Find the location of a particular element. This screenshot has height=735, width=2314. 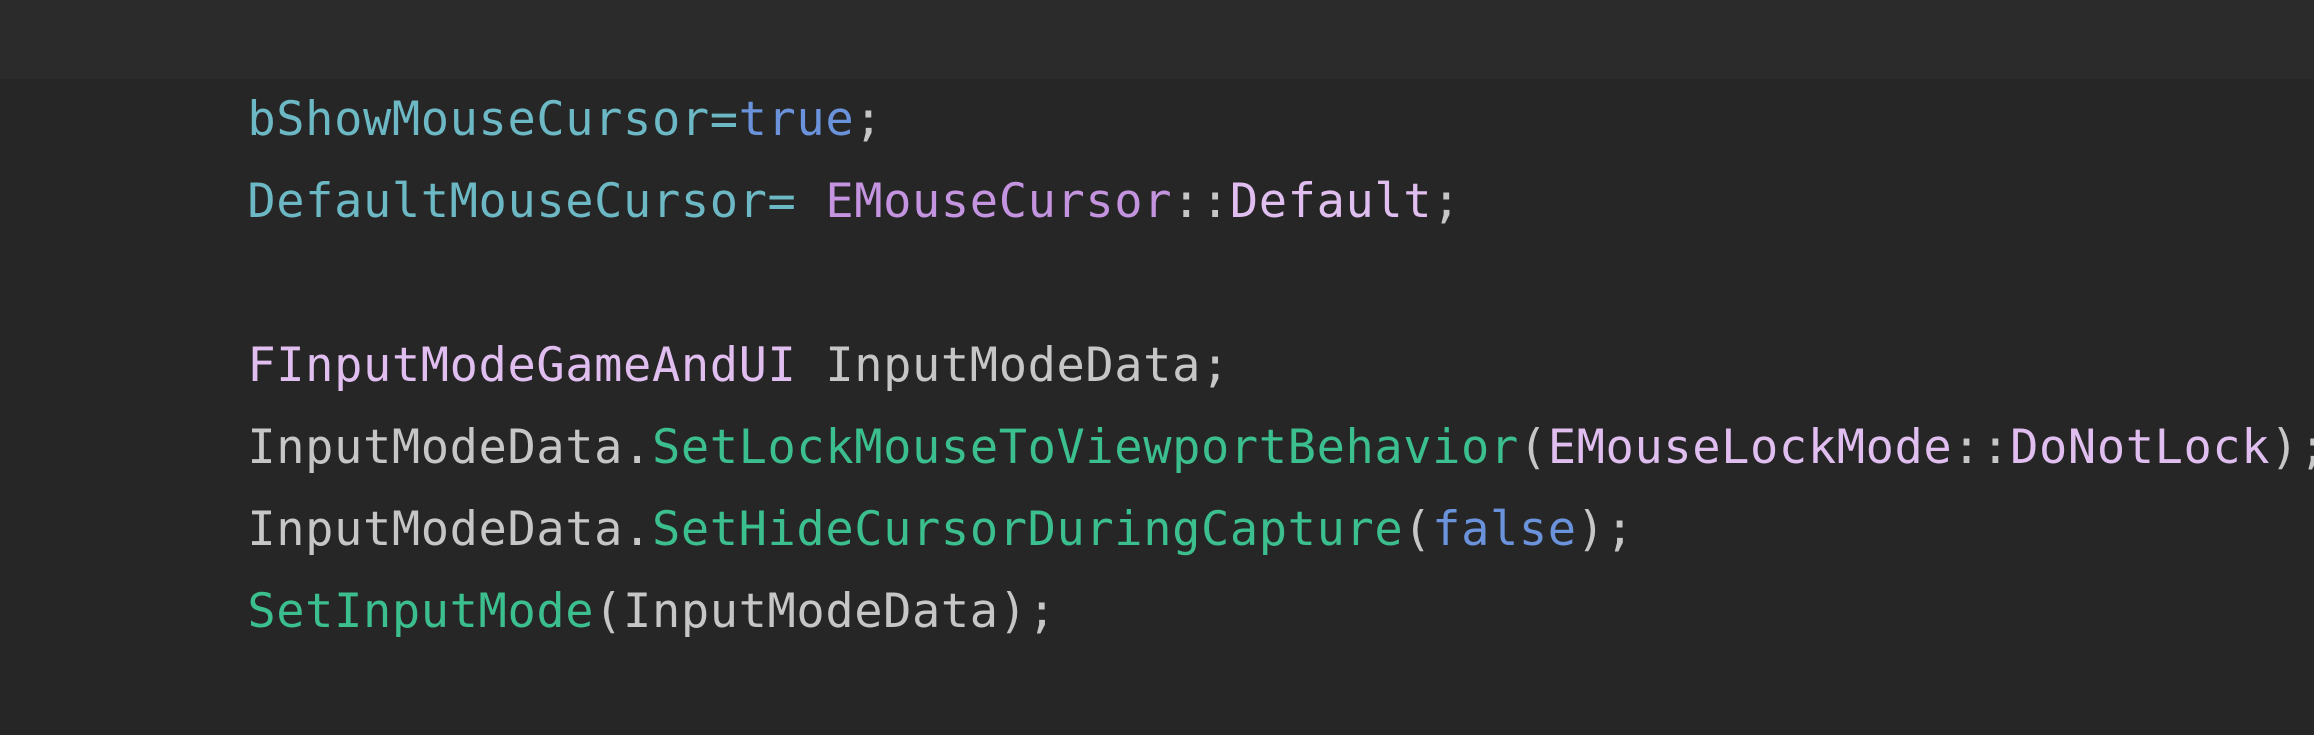

code-token: SetInputMode is located at coordinates (421, 611).